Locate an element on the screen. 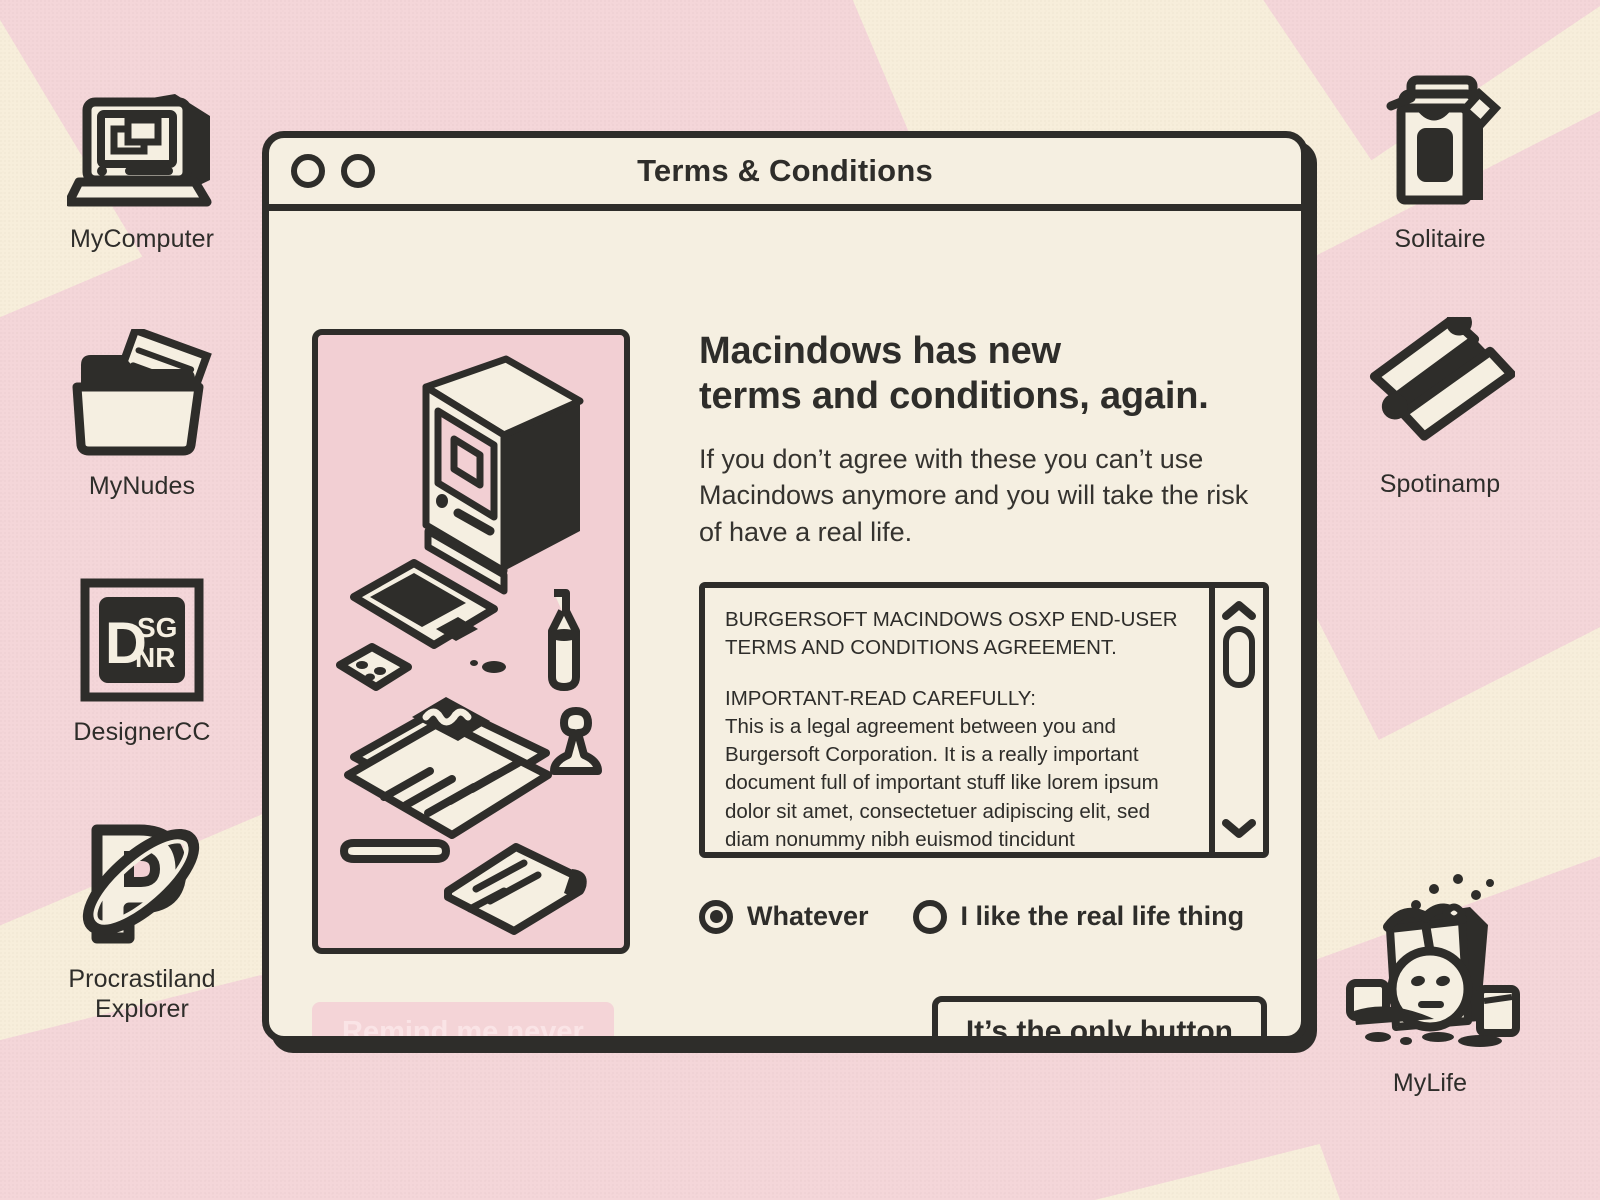 The height and width of the screenshot is (1200, 1600). retro-computer-illustration is located at coordinates (469, 645).